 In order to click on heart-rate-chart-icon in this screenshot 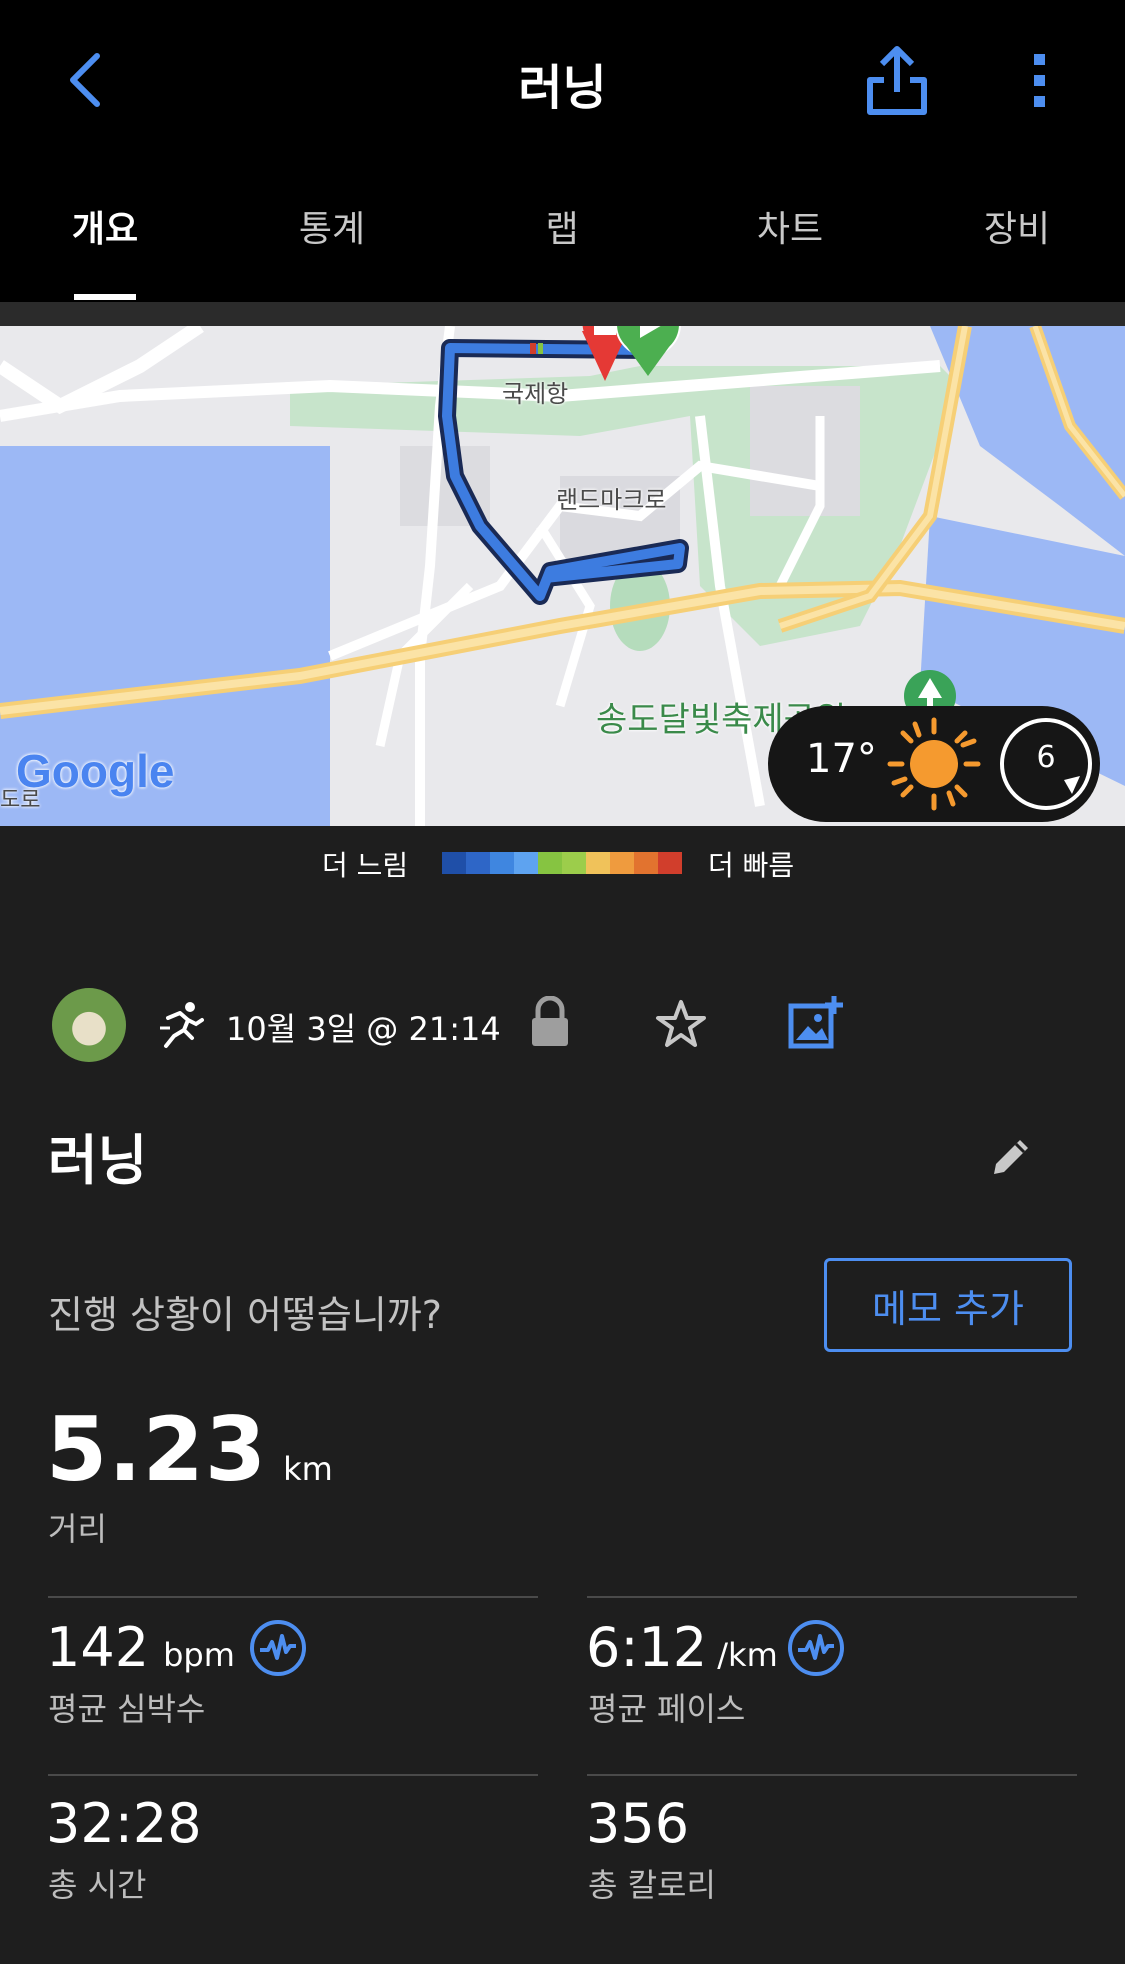, I will do `click(278, 1648)`.